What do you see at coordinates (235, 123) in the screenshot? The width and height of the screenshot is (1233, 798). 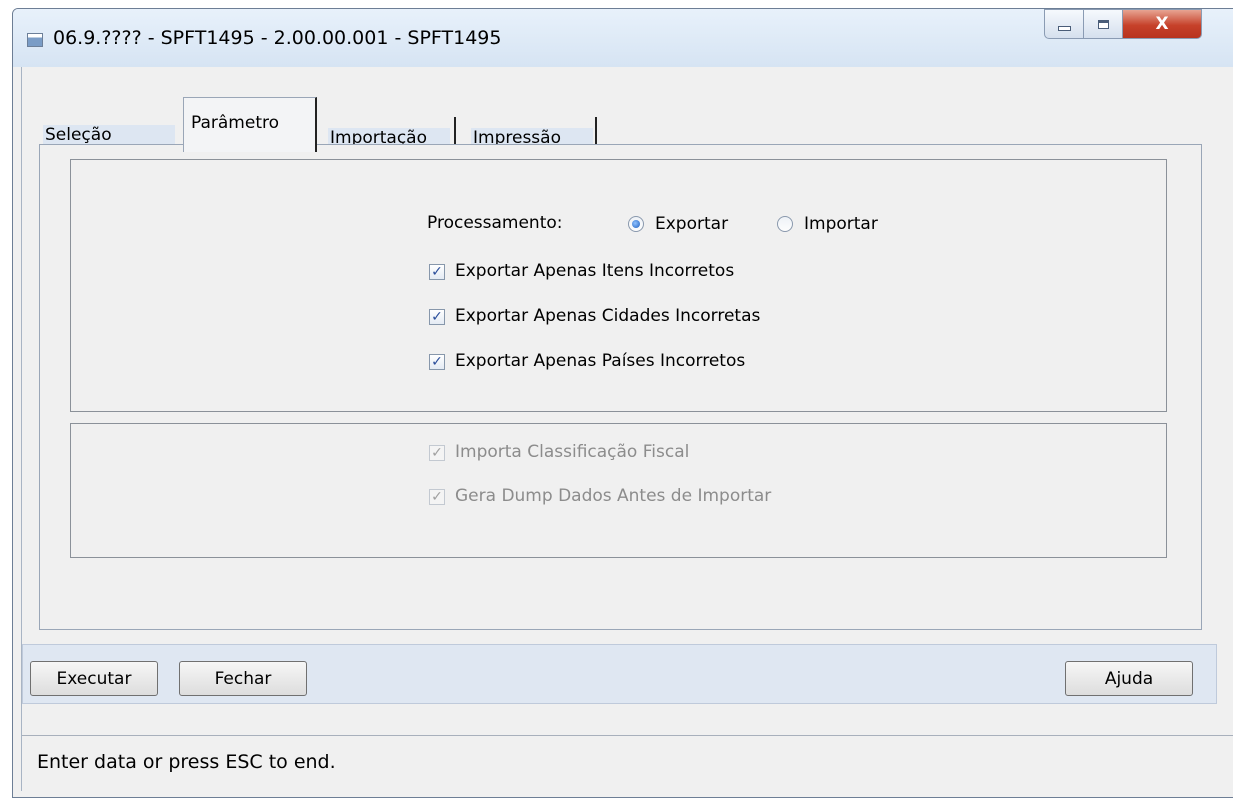 I see `tab-label: Parâmetro` at bounding box center [235, 123].